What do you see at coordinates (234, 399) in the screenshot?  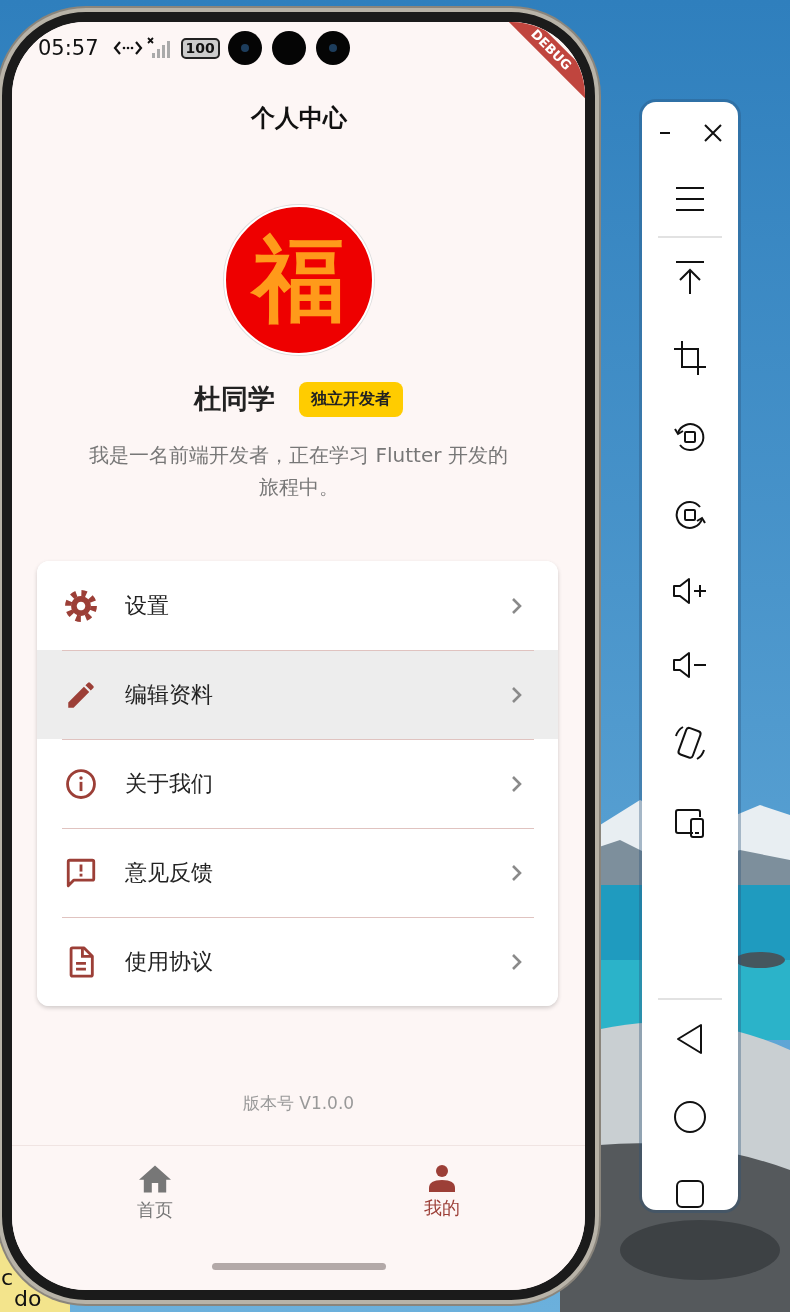 I see `user-name: 杜同学` at bounding box center [234, 399].